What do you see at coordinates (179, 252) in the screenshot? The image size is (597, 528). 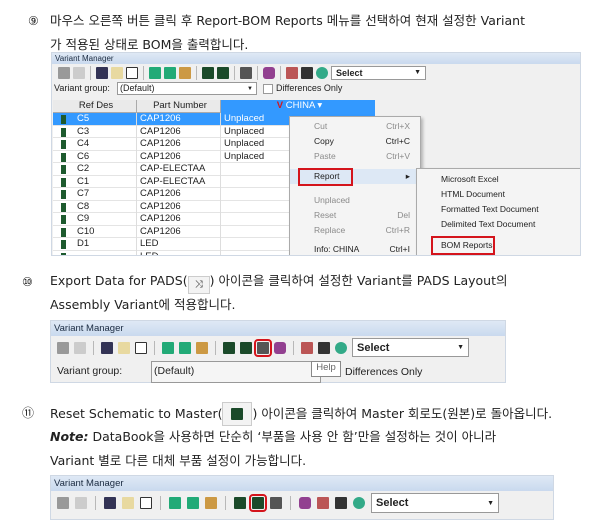 I see `part-number-cell: LED` at bounding box center [179, 252].